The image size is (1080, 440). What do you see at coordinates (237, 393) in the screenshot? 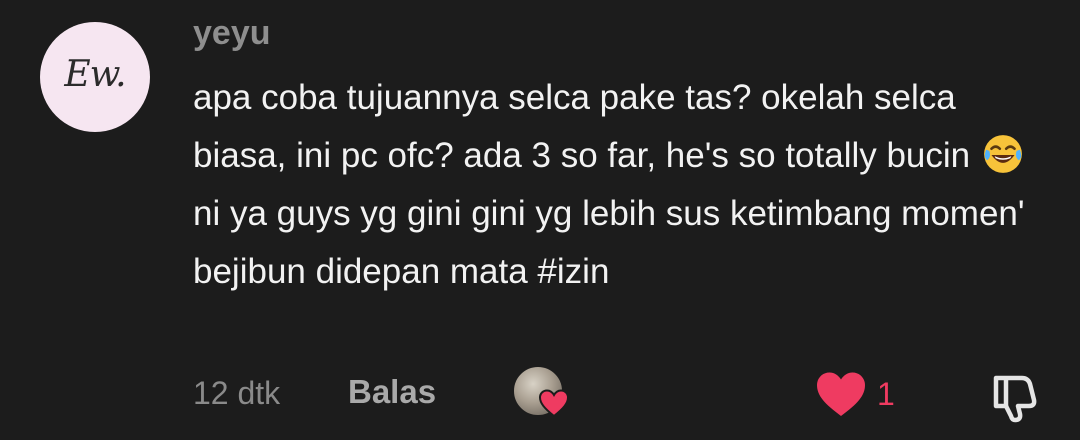
I see `comment-timestamp: 12 dtk` at bounding box center [237, 393].